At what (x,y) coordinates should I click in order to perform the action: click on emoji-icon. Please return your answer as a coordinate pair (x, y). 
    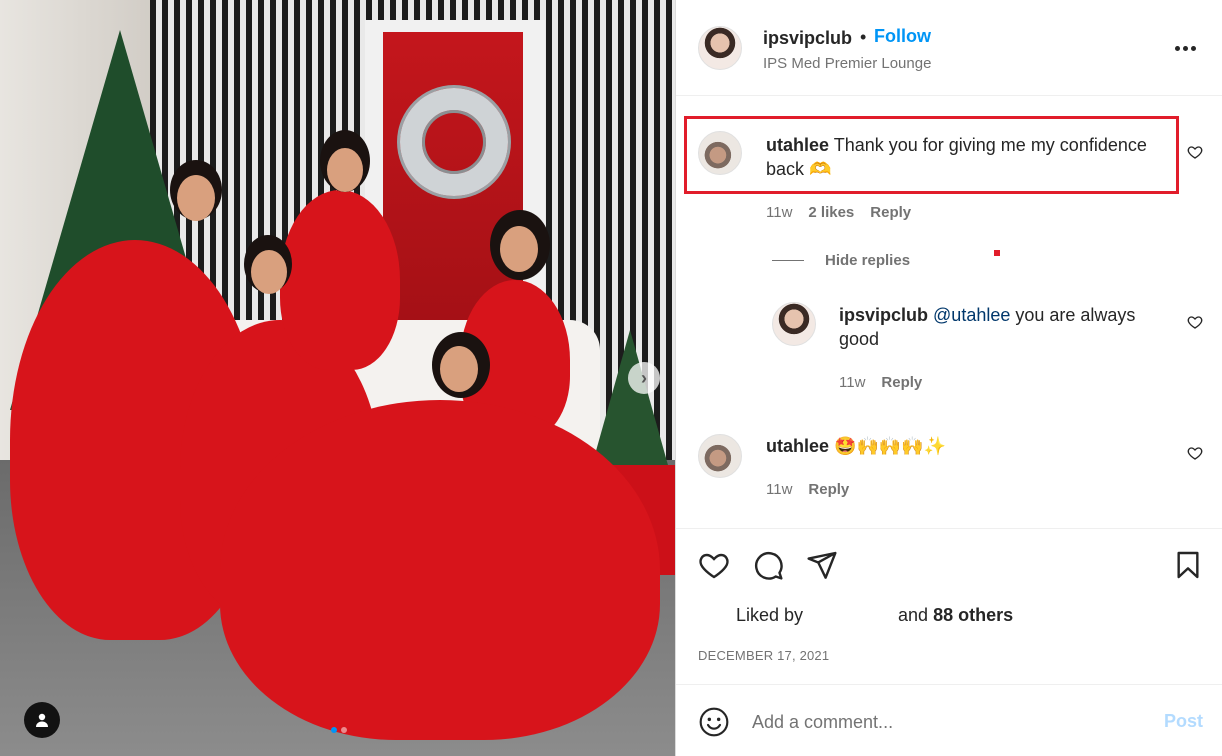
    Looking at the image, I should click on (714, 722).